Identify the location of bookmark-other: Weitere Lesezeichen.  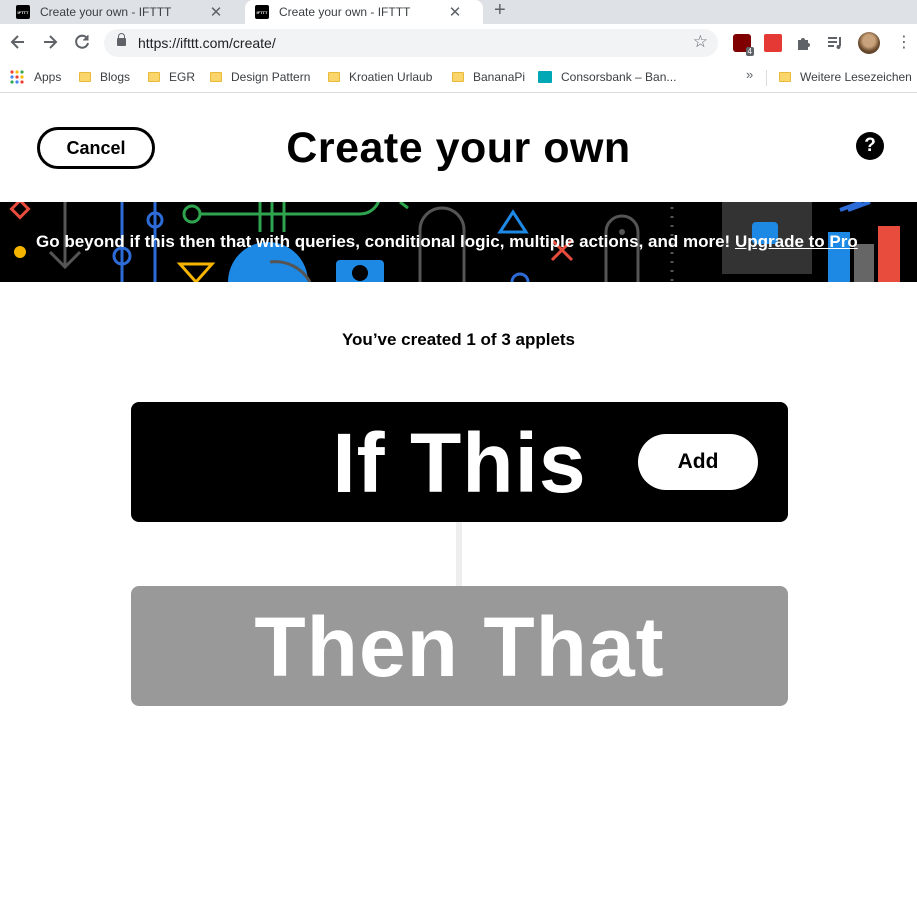
(845, 77).